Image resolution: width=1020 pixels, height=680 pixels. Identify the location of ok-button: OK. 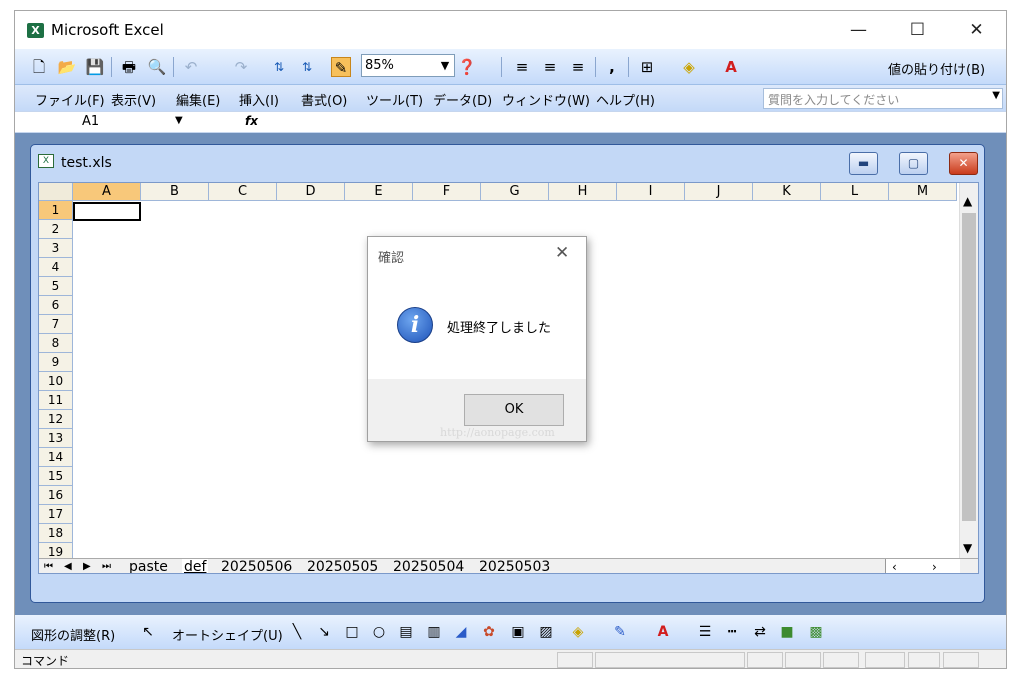
(514, 410).